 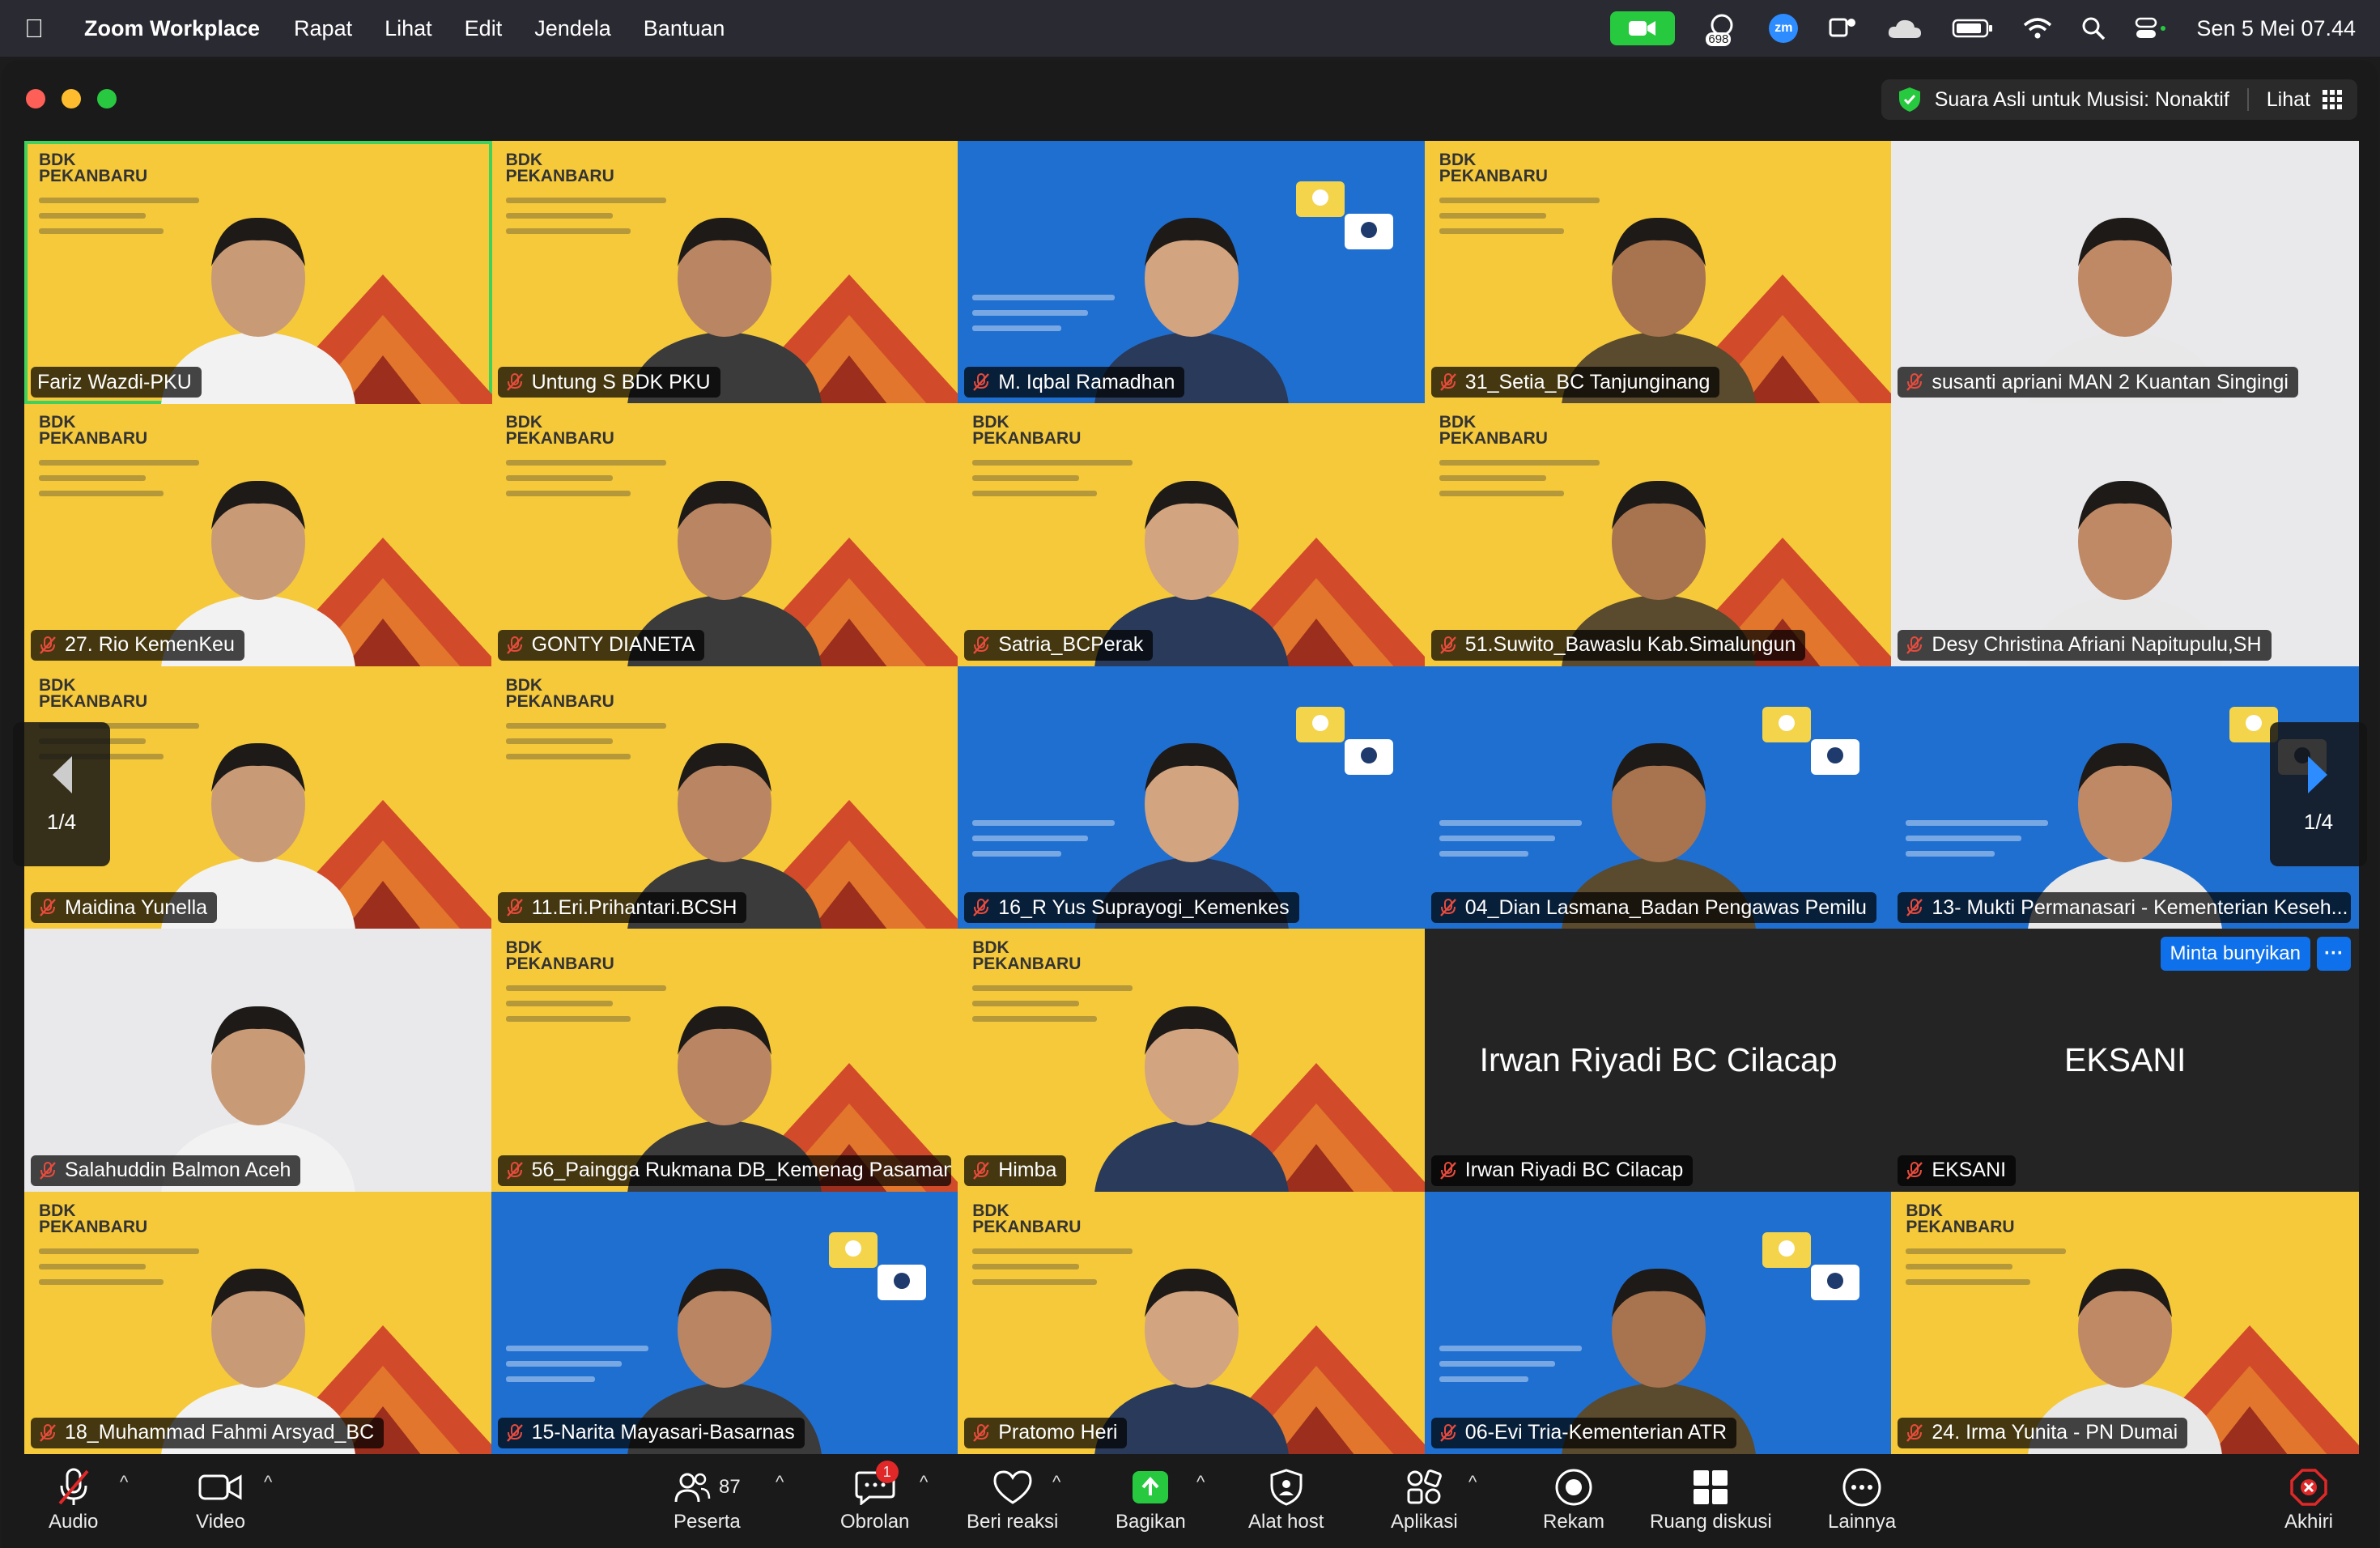 What do you see at coordinates (1722, 29) in the screenshot?
I see `notification-icon: 698` at bounding box center [1722, 29].